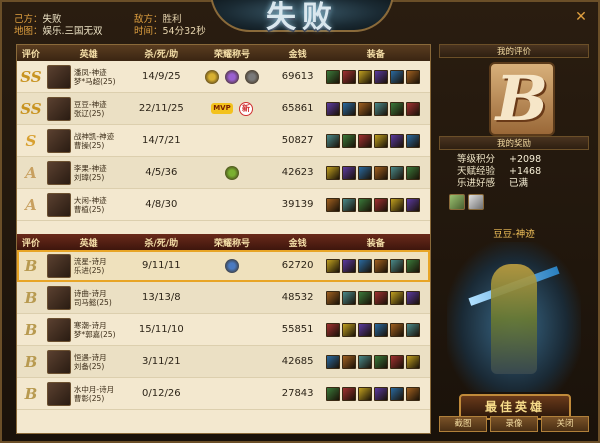 The image size is (600, 443). I want to click on player-name: 梦*郭嘉(25), so click(94, 334).